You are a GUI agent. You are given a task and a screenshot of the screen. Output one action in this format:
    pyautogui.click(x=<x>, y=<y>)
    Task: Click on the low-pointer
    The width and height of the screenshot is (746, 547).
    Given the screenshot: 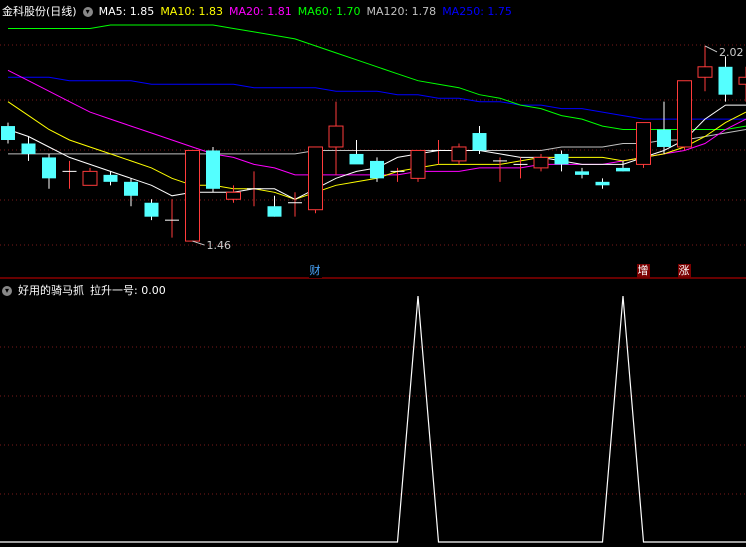 What is the action you would take?
    pyautogui.click(x=198, y=243)
    